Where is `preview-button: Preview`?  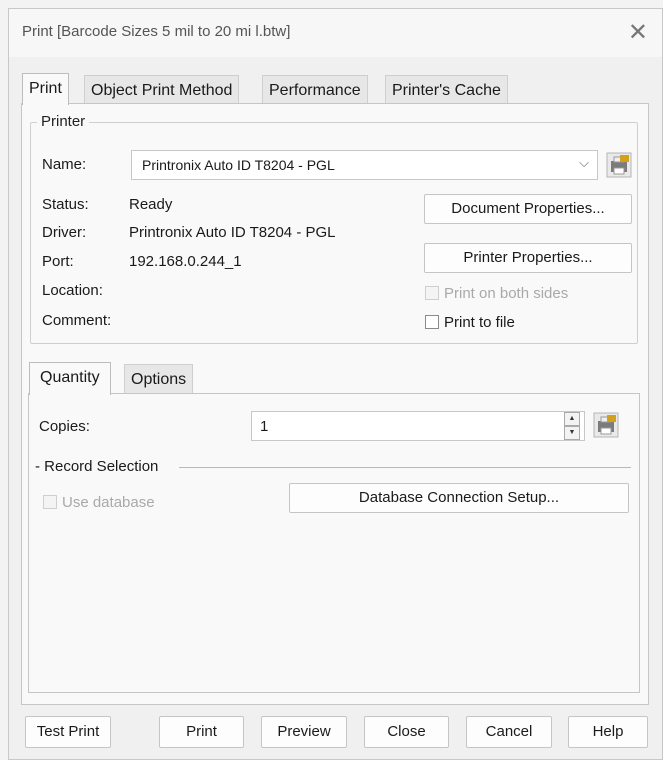
preview-button: Preview is located at coordinates (304, 732).